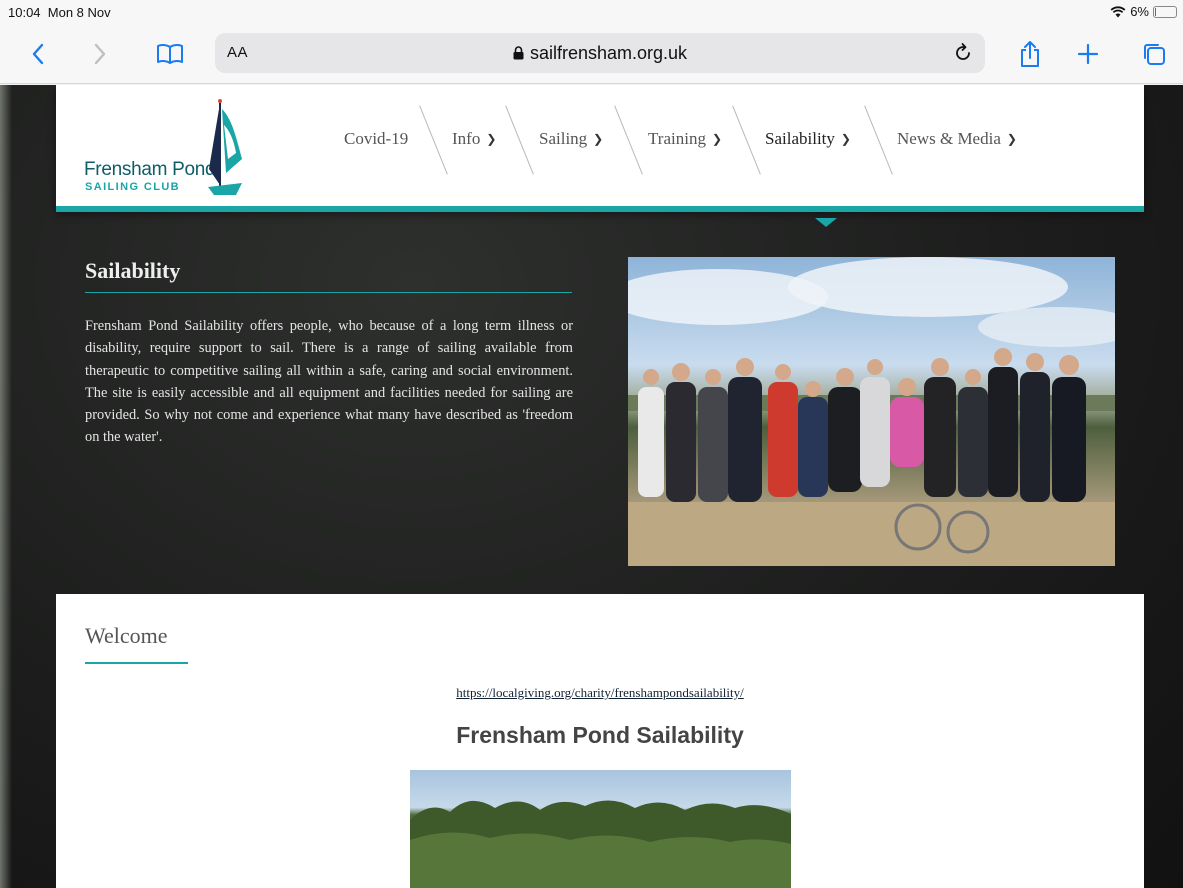 This screenshot has width=1183, height=888. Describe the element at coordinates (1165, 11) in the screenshot. I see `battery-icon` at that location.